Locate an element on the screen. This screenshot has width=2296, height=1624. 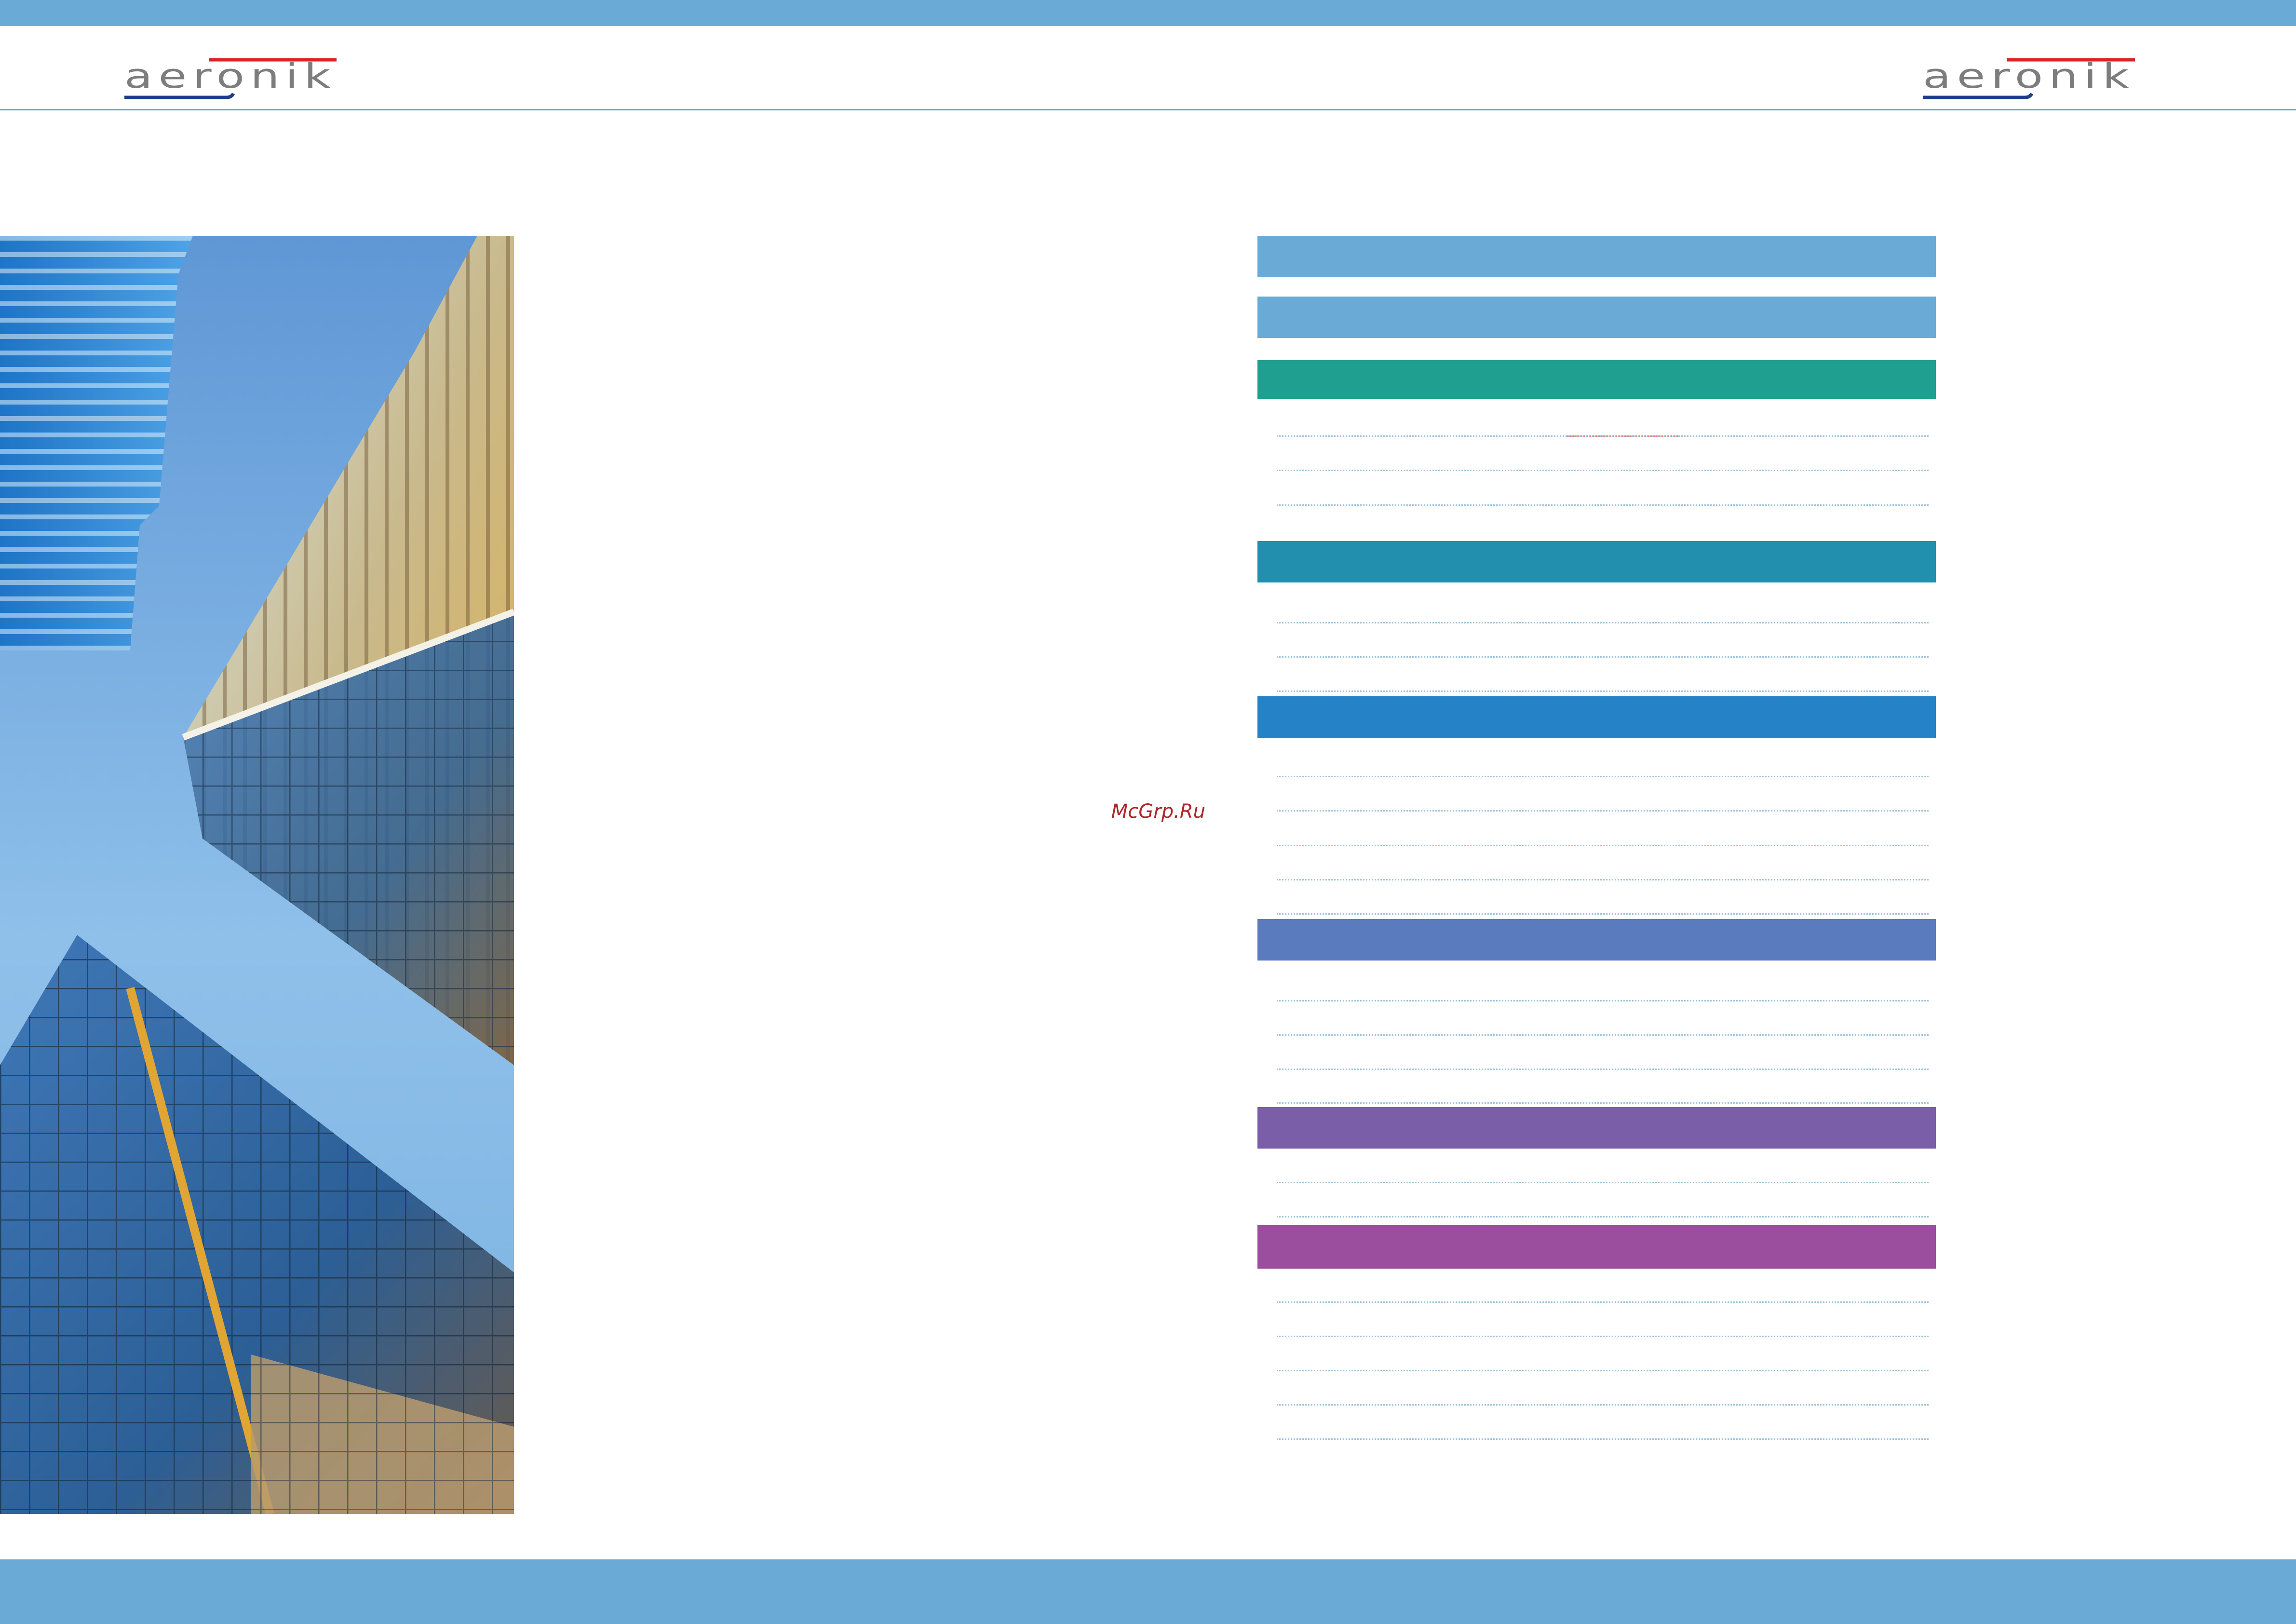
watermark-text: McGrp.Ru is located at coordinates (1158, 811).